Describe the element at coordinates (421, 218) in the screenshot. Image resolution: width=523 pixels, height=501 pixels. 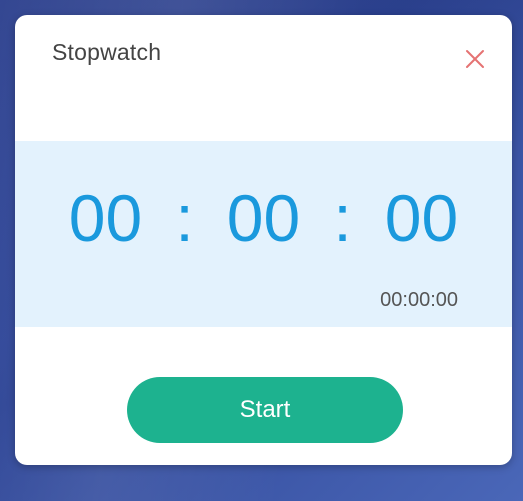
I see `seconds-value: 00` at that location.